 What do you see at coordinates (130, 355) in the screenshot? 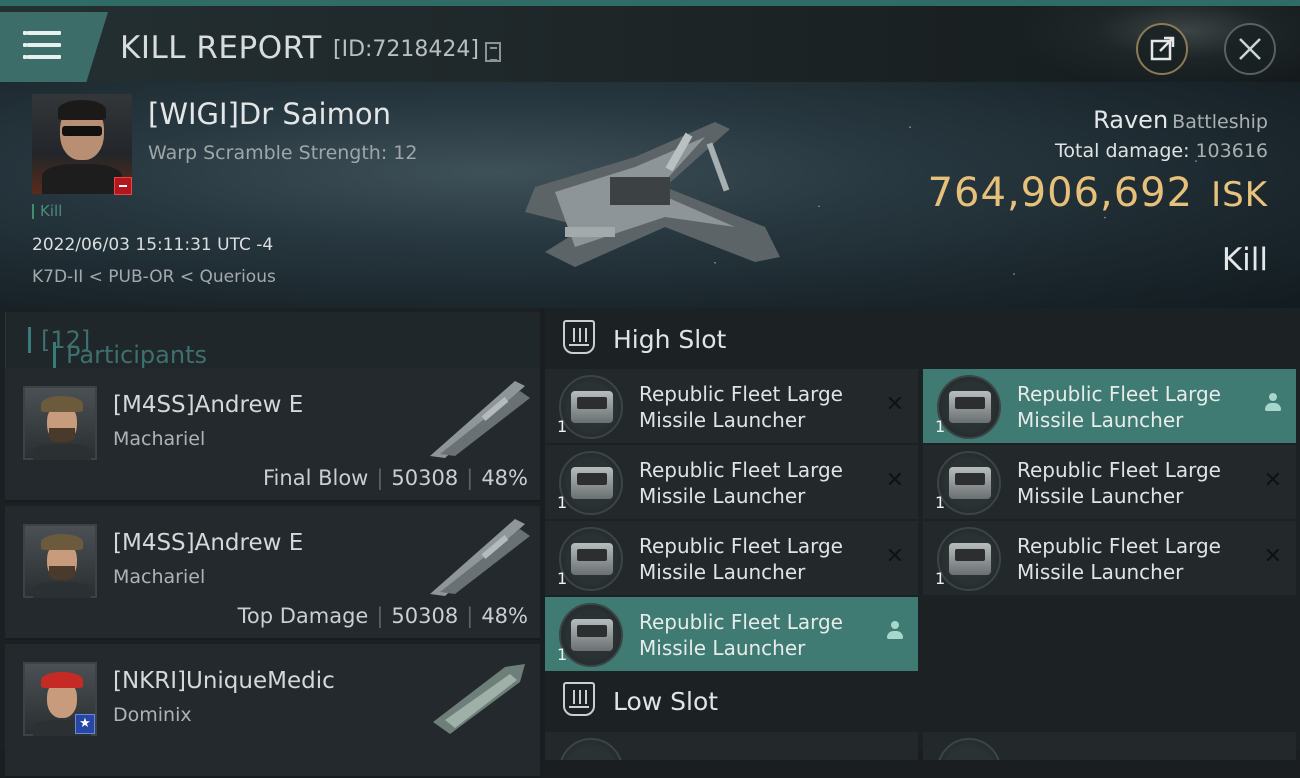
I see `participants-label: Participants` at bounding box center [130, 355].